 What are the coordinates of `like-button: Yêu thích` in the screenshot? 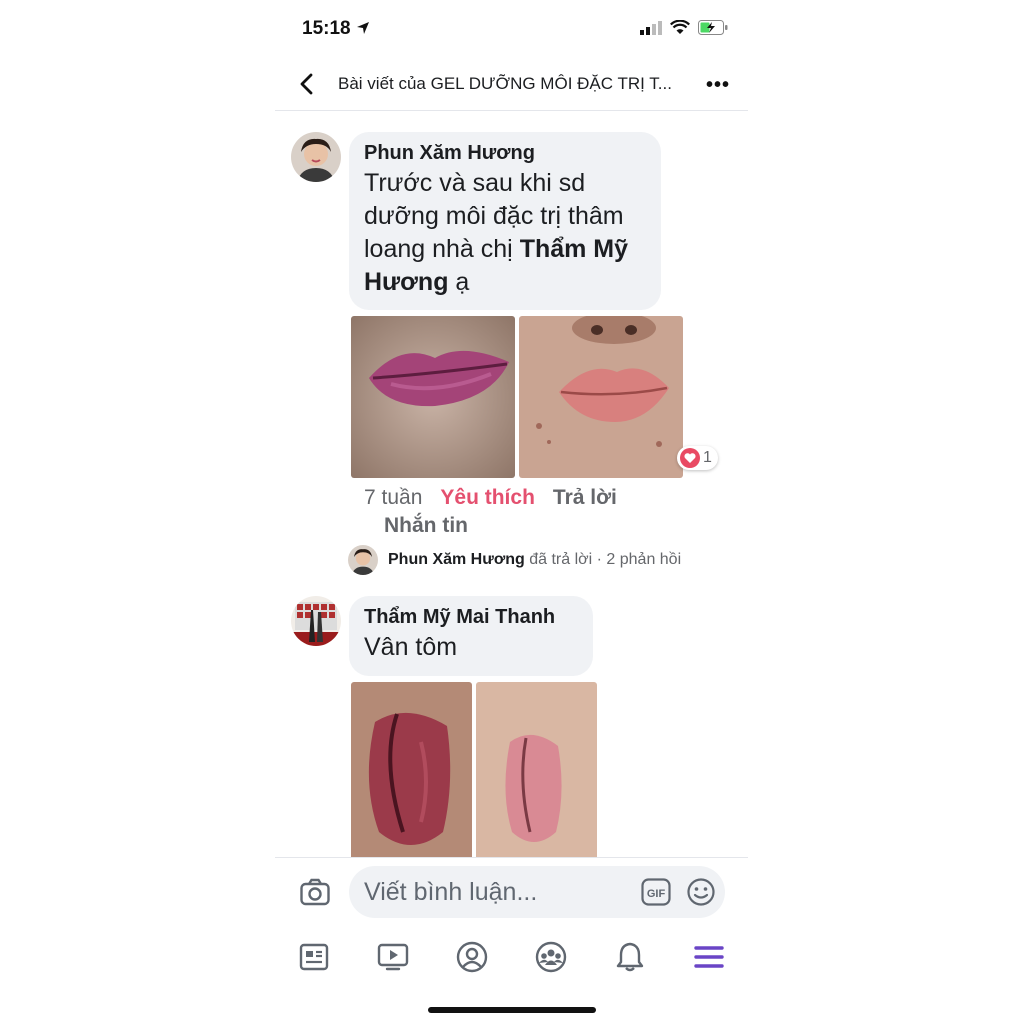 It's located at (487, 497).